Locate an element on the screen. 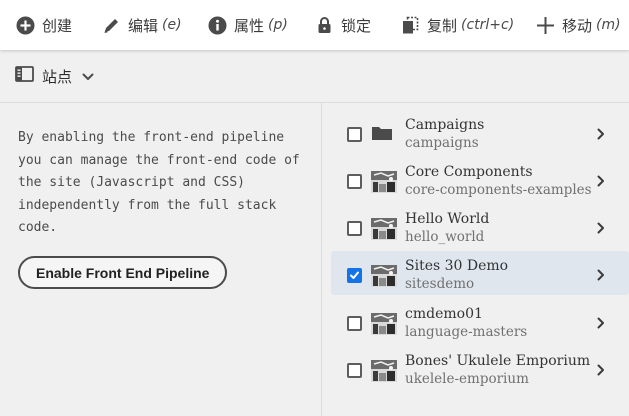  site-row: Sites 30 Demo sitesdemo is located at coordinates (480, 273).